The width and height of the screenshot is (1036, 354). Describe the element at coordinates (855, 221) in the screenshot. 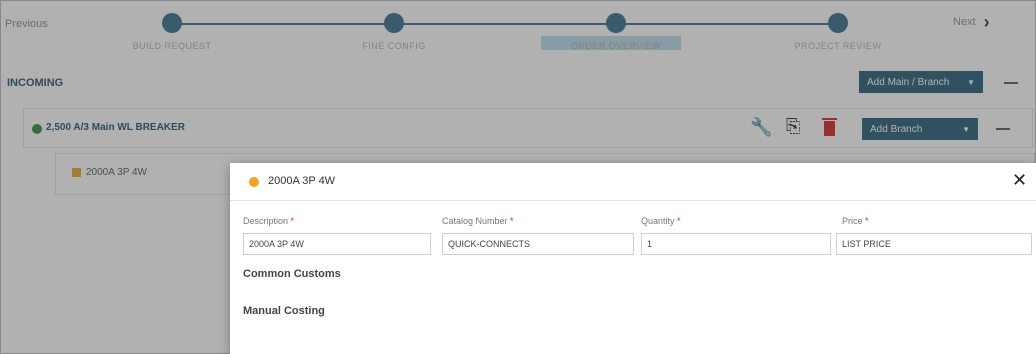

I see `price-label: Price *` at that location.